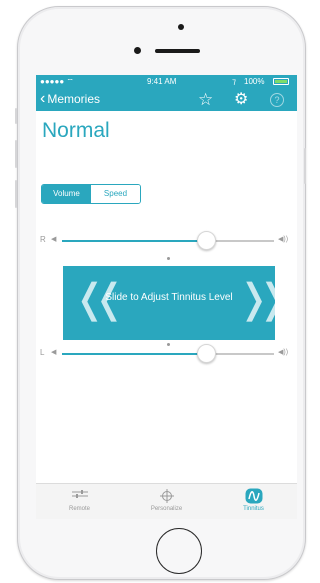 This screenshot has width=320, height=583. What do you see at coordinates (166, 496) in the screenshot?
I see `crosshair-icon` at bounding box center [166, 496].